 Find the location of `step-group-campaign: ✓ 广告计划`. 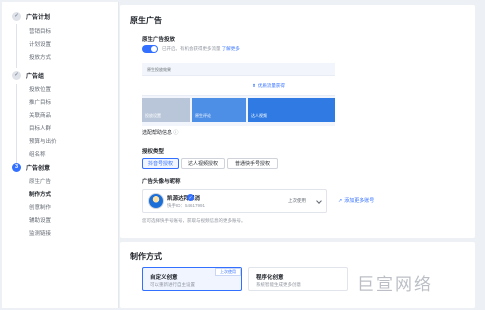

step-group-campaign: ✓ 广告计划 is located at coordinates (31, 16).